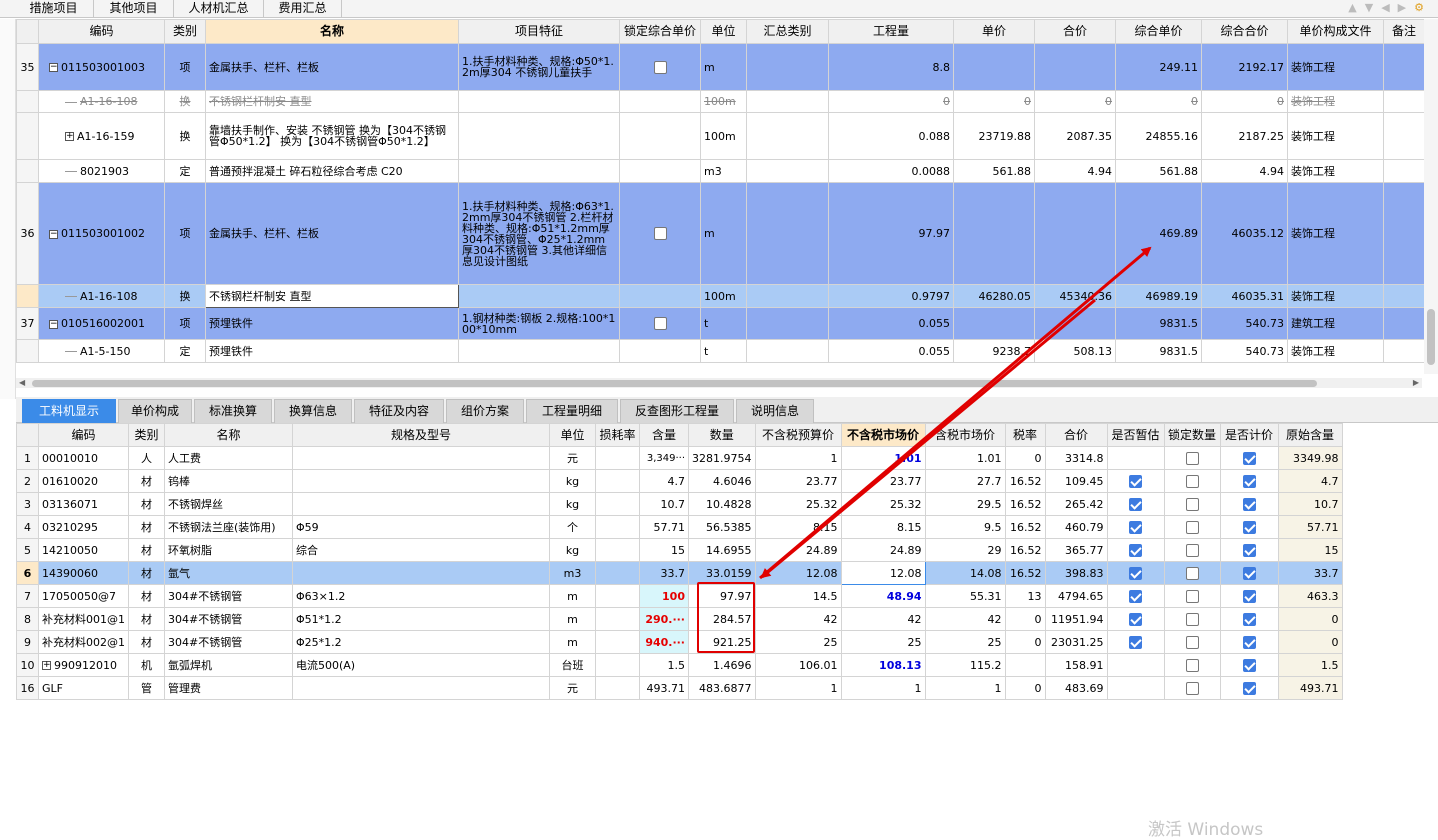  Describe the element at coordinates (798, 527) in the screenshot. I see `budget-price: 8.15` at that location.